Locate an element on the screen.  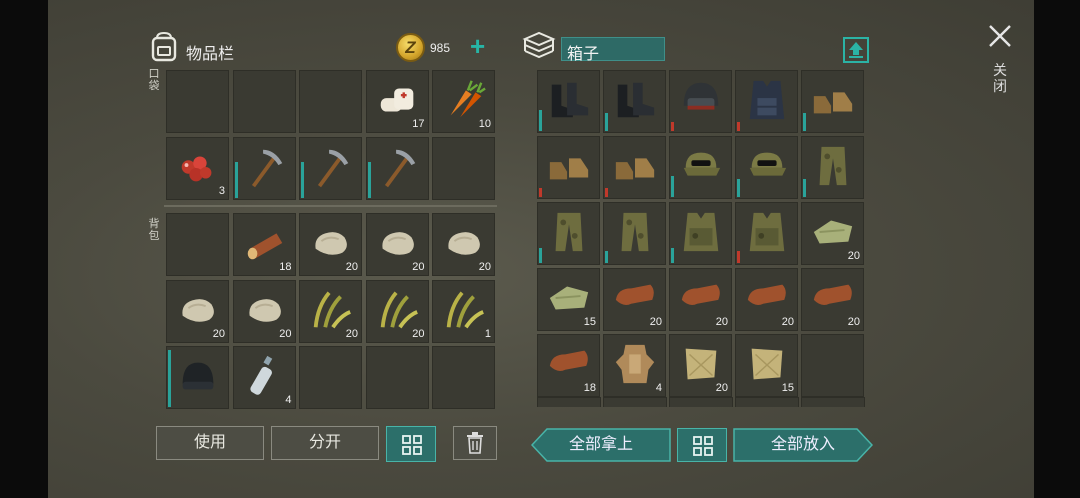
pocket-slot: 10 is located at coordinates (463, 101).